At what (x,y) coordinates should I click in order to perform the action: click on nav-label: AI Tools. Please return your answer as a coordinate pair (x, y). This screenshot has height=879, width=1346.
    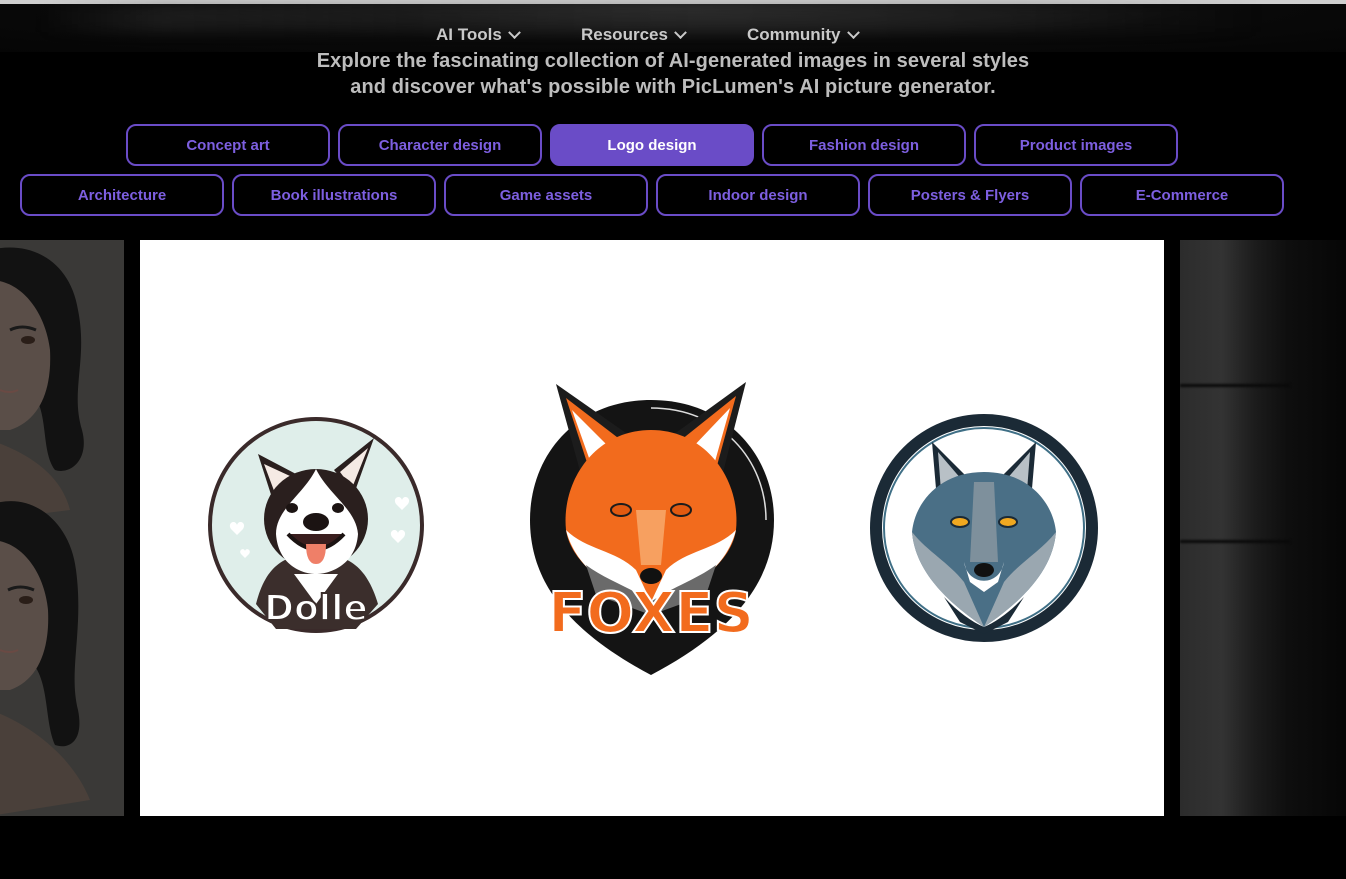
    Looking at the image, I should click on (469, 34).